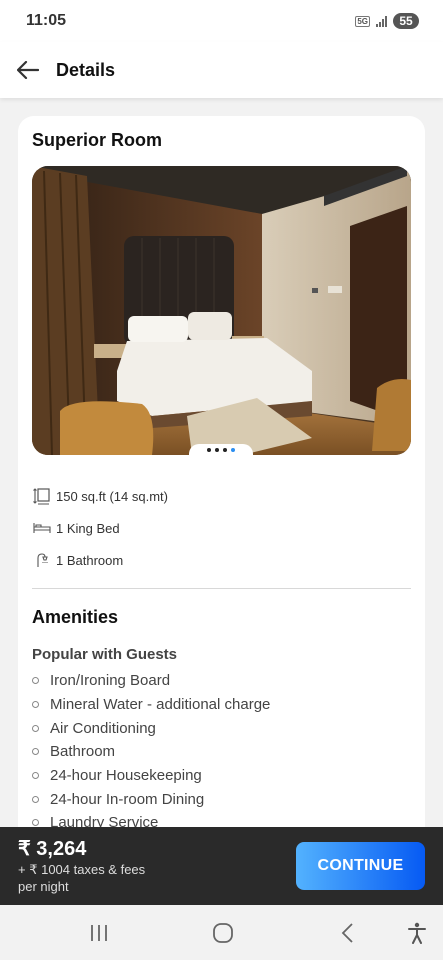 The image size is (443, 960). What do you see at coordinates (46, 20) in the screenshot?
I see `status-time: 11:05` at bounding box center [46, 20].